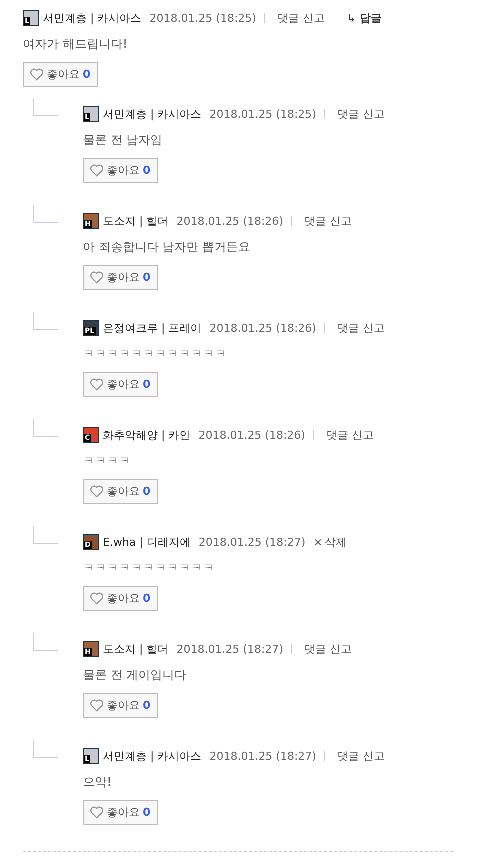 This screenshot has width=485, height=863. Describe the element at coordinates (107, 461) in the screenshot. I see `comment-text: ㅋㅋㅋㅋ` at that location.